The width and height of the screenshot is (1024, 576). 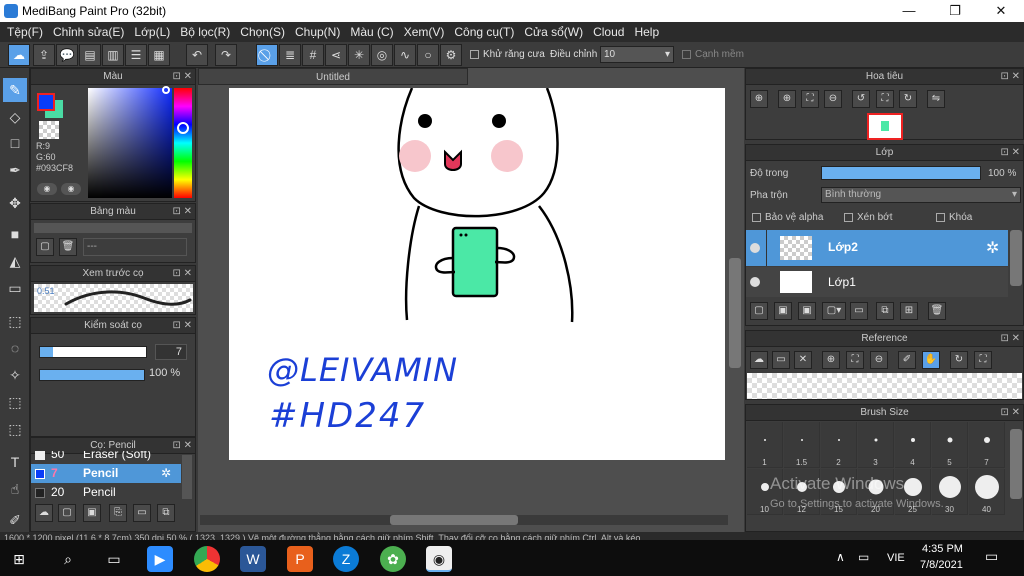 I want to click on layer-row-selected: Lớp2 ✲, so click(x=877, y=248).